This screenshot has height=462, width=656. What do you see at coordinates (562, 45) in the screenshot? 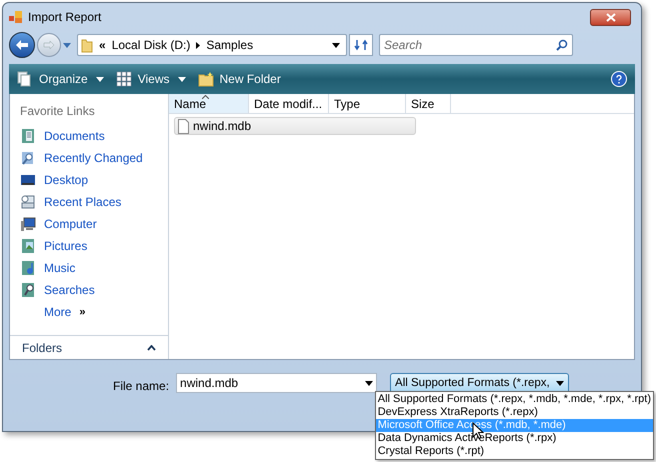
I see `search-icon` at bounding box center [562, 45].